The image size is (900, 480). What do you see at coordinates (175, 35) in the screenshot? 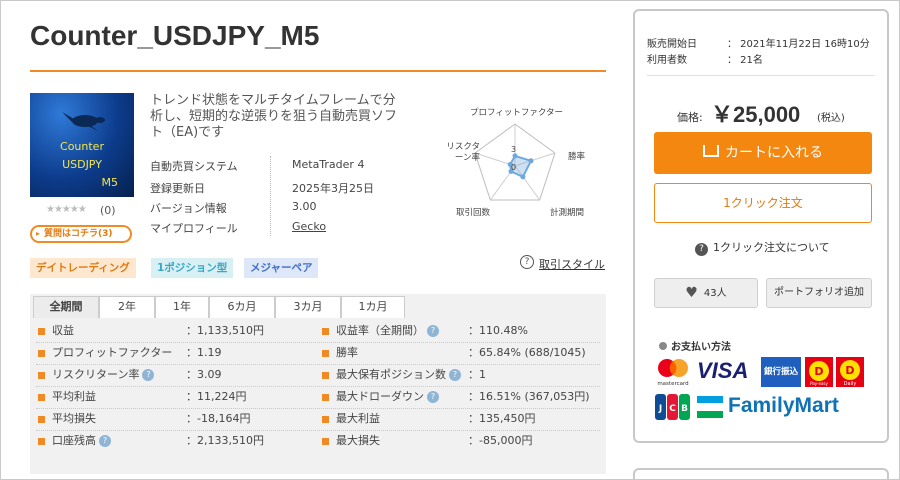
I see `product-title: Counter_USDJPY_M5` at bounding box center [175, 35].